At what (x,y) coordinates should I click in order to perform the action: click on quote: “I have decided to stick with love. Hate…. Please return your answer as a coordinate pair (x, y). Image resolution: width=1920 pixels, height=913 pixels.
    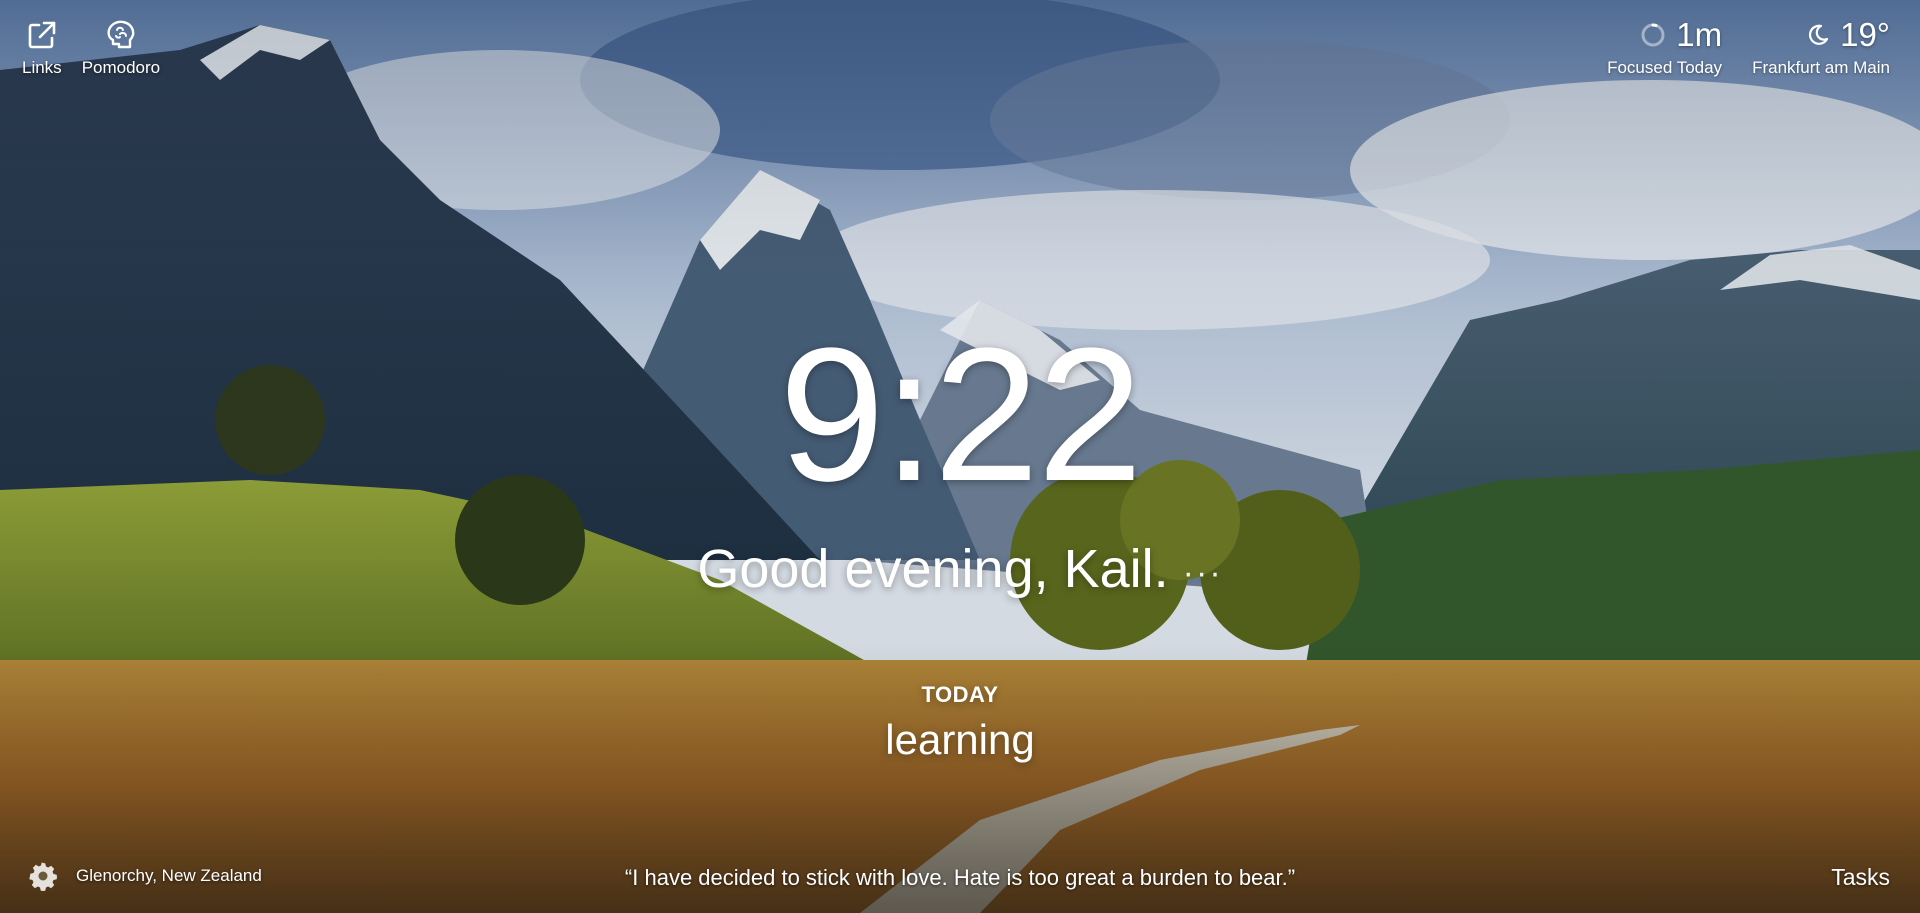
    Looking at the image, I should click on (960, 878).